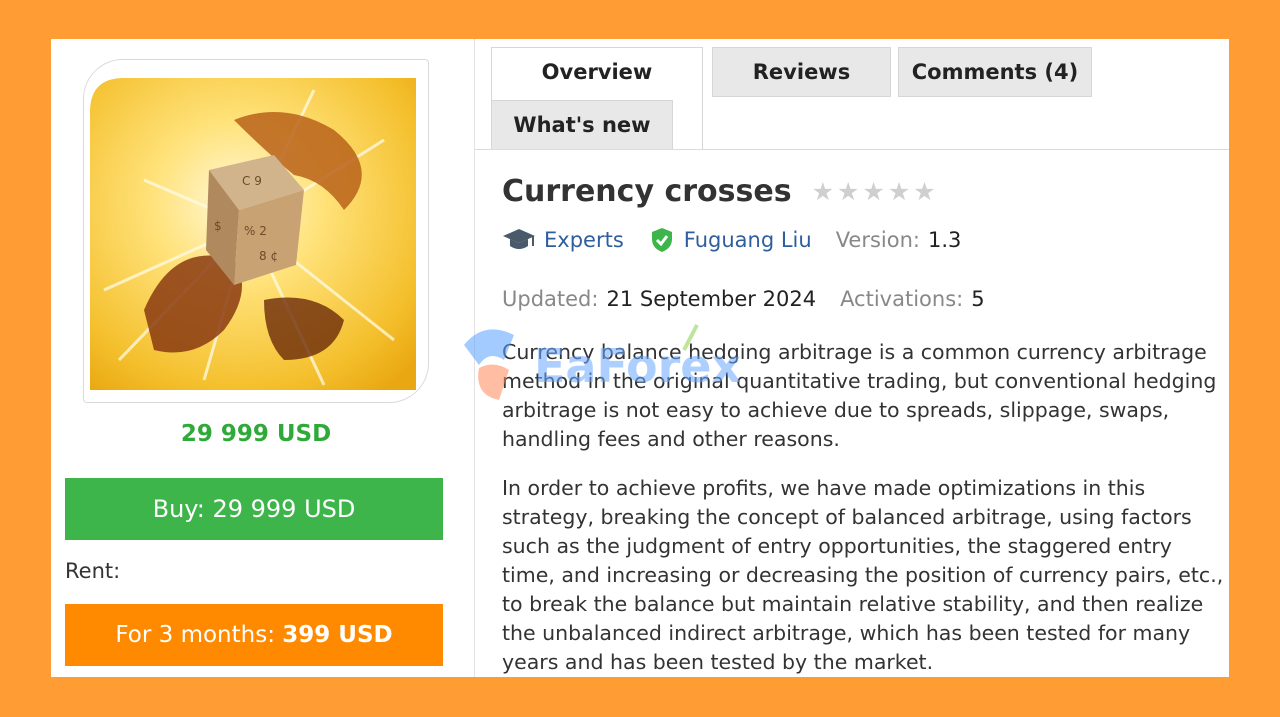 The image size is (1280, 717). Describe the element at coordinates (877, 240) in the screenshot. I see `version-label: Version:` at that location.